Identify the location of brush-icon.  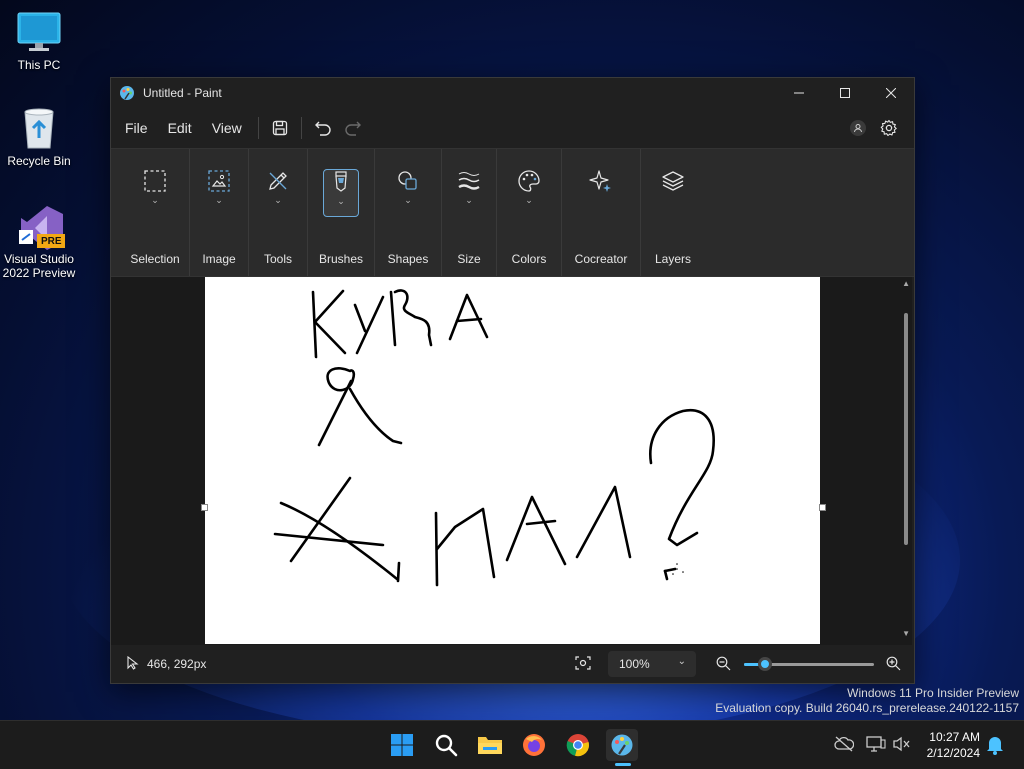
(341, 181).